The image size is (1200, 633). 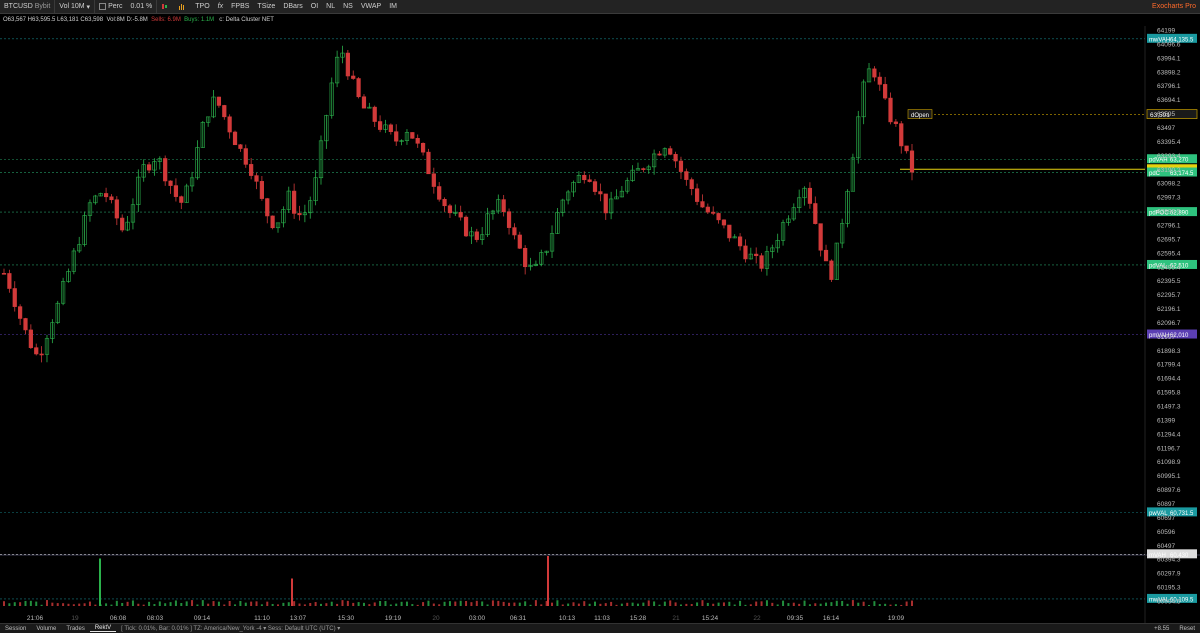 I want to click on bars-icon, so click(x=182, y=7).